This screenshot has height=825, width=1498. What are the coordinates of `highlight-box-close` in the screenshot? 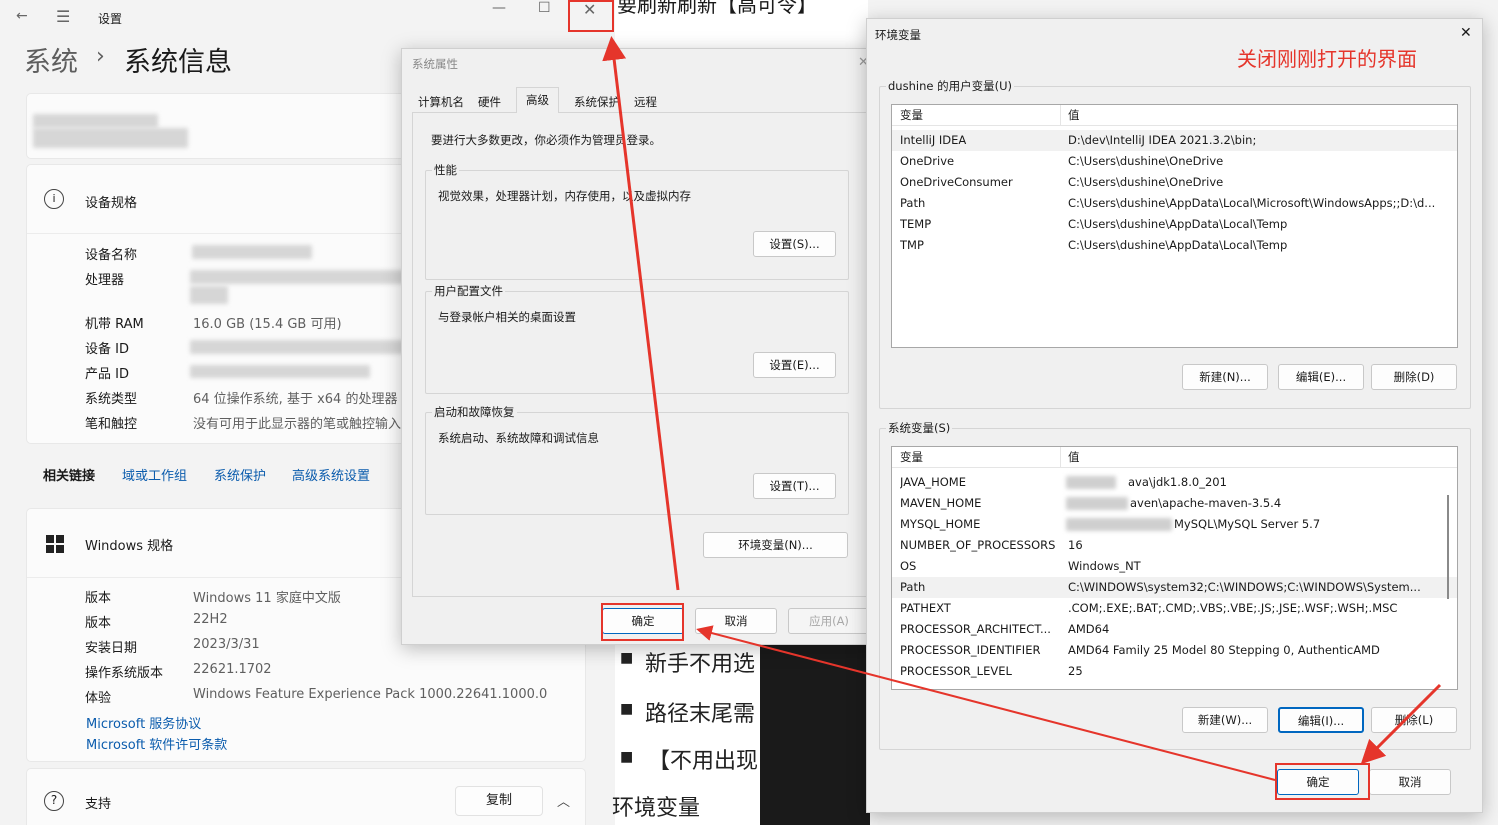 It's located at (591, 16).